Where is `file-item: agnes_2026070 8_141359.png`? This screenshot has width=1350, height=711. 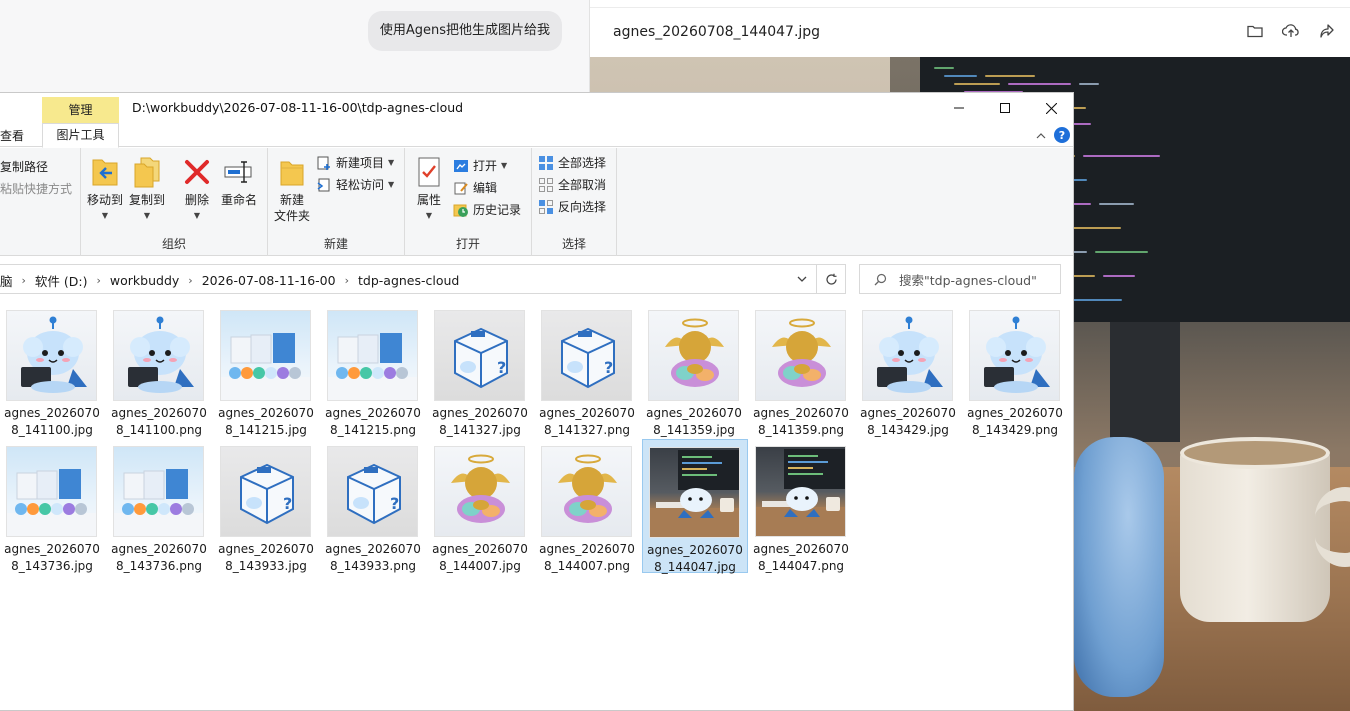
file-item: agnes_2026070 8_141359.png is located at coordinates (802, 370).